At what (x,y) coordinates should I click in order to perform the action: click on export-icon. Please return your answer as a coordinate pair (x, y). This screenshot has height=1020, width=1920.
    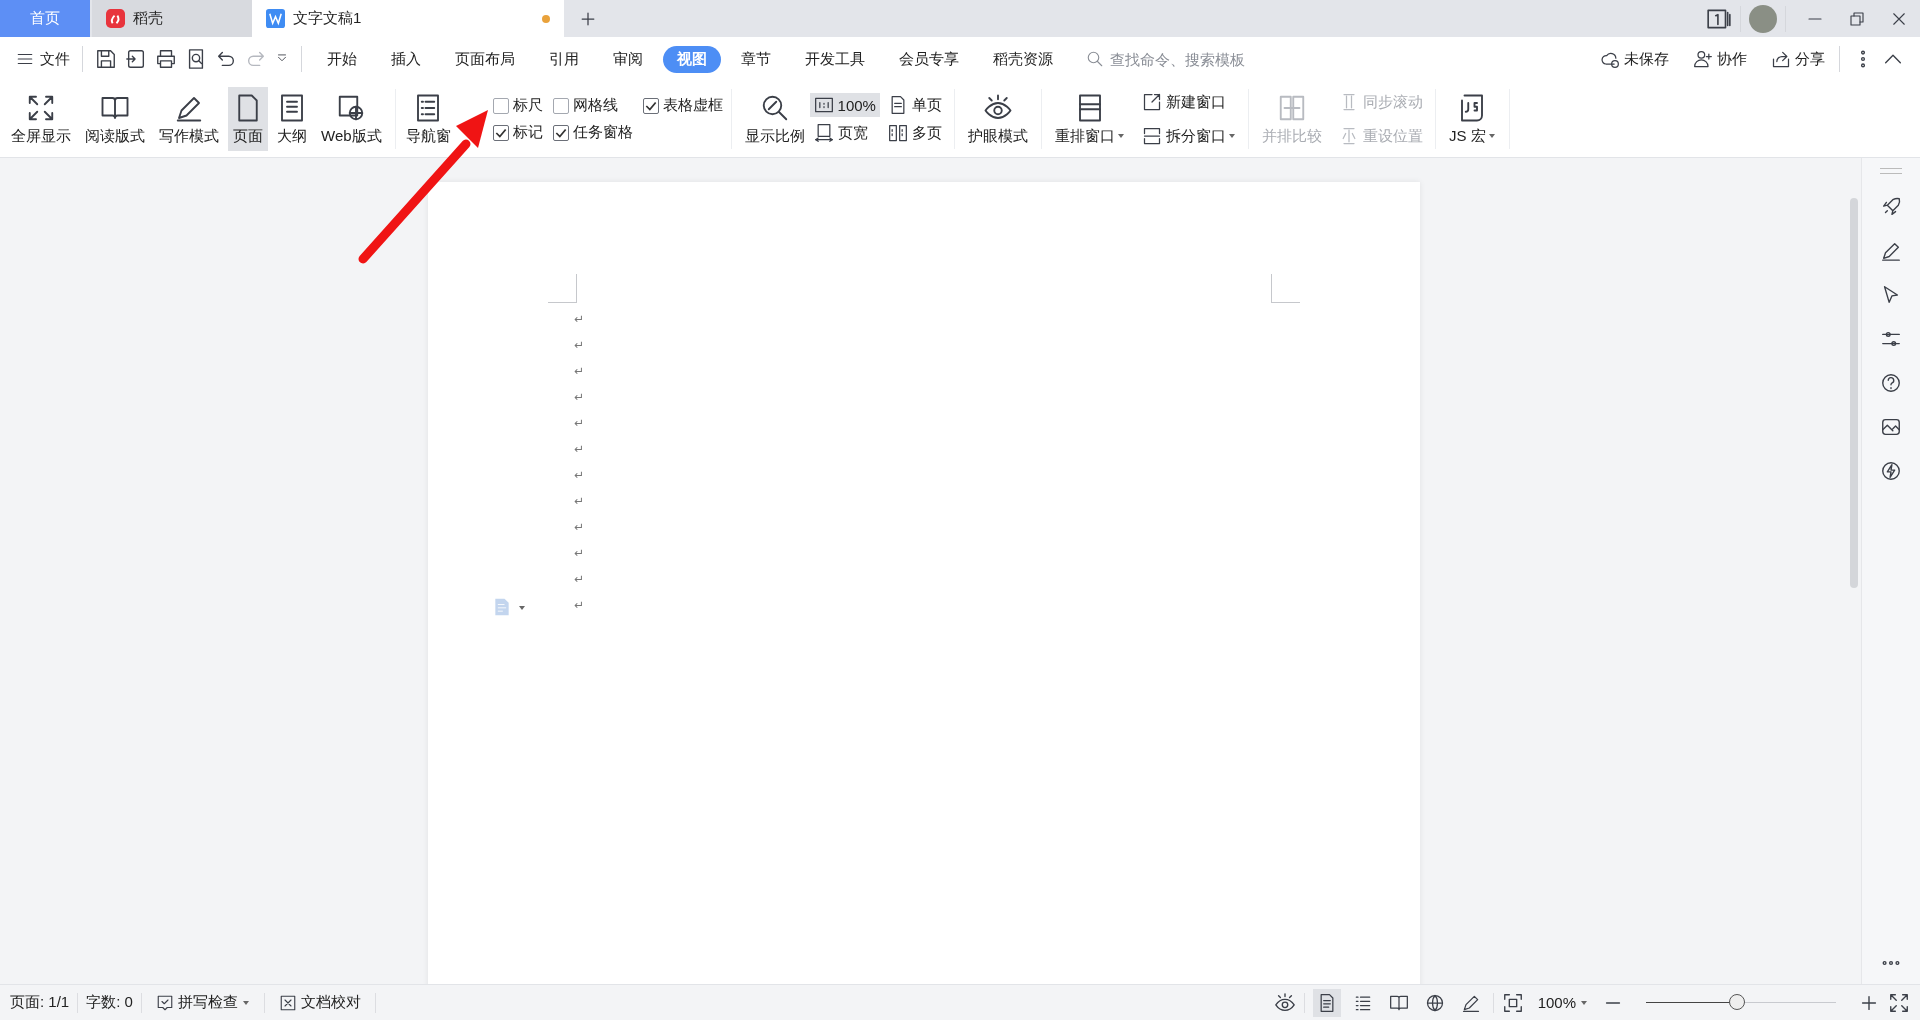
    Looking at the image, I should click on (136, 59).